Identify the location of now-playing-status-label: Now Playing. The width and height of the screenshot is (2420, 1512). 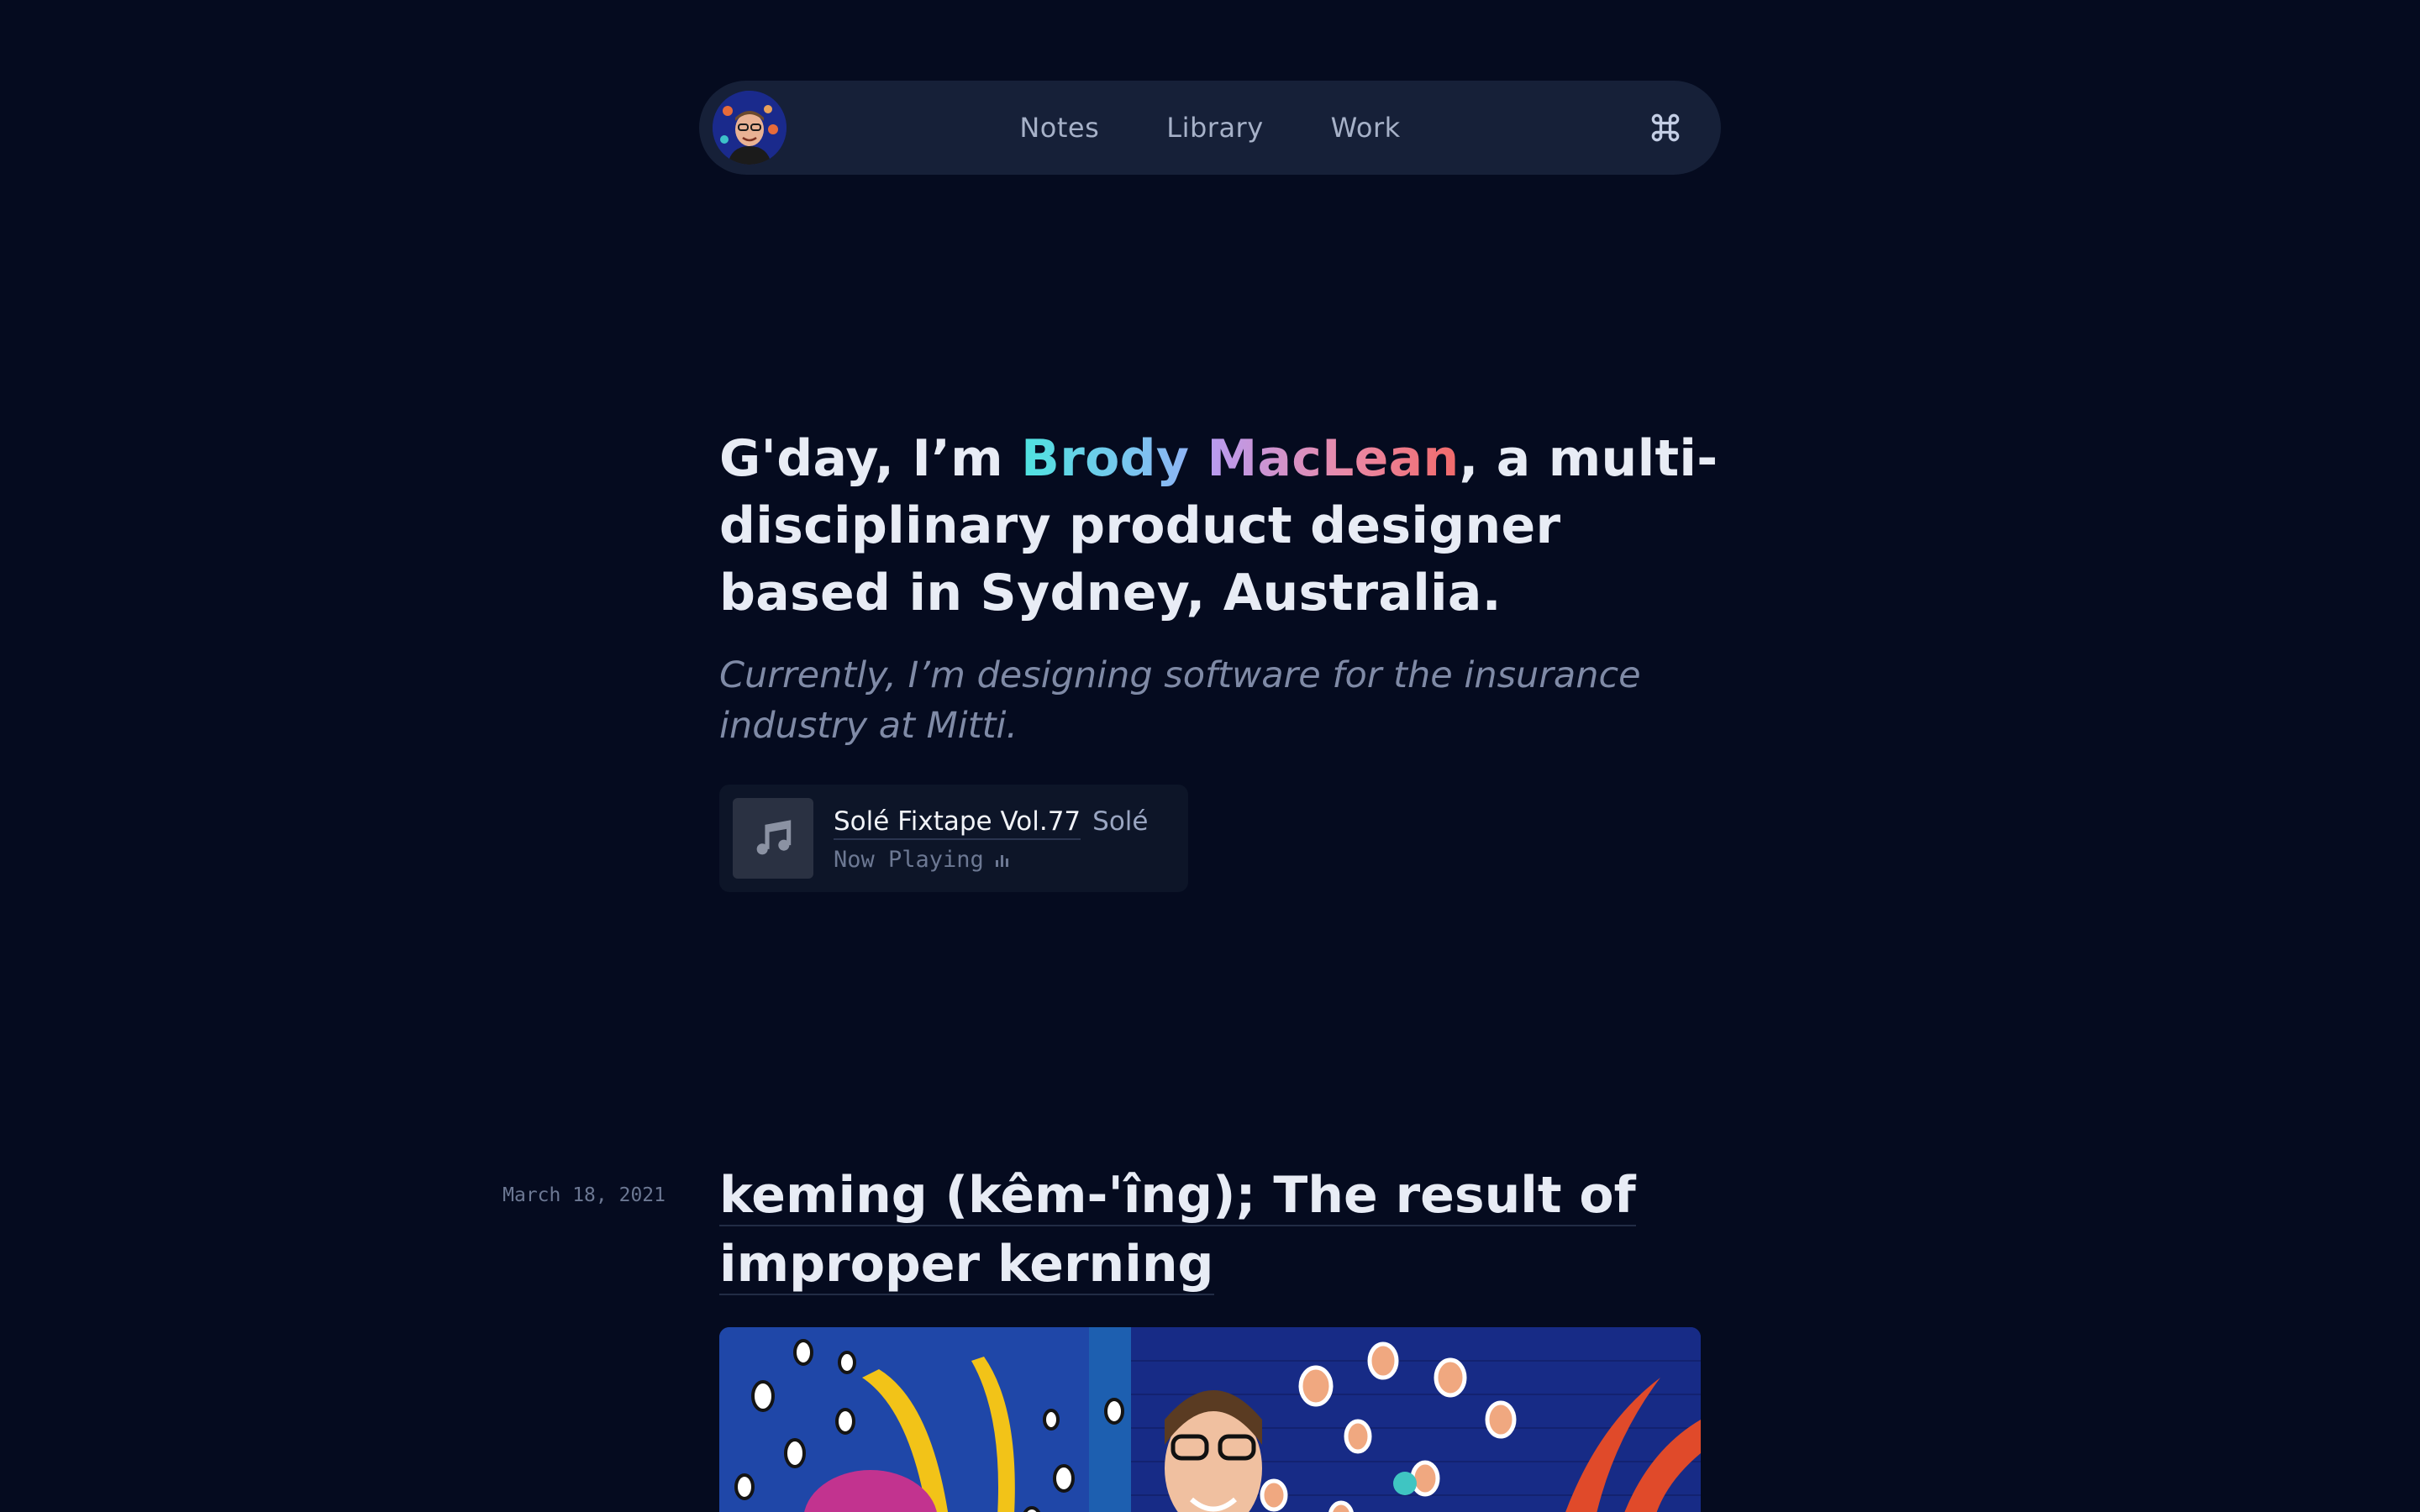
(909, 860).